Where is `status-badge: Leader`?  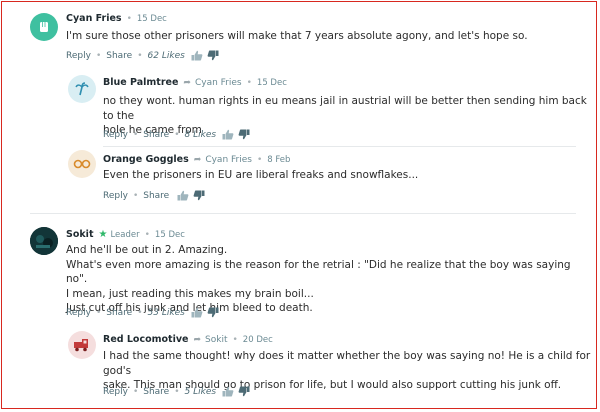 status-badge: Leader is located at coordinates (125, 234).